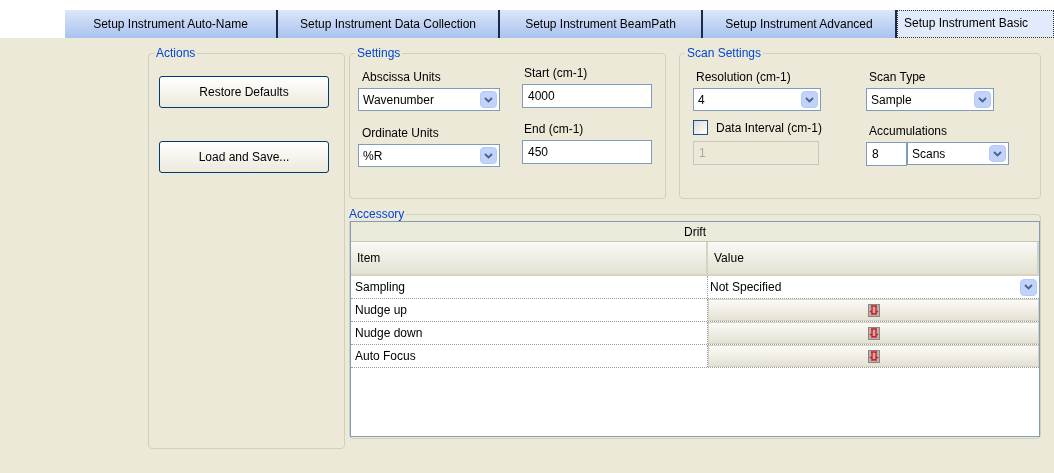  Describe the element at coordinates (743, 76) in the screenshot. I see `field-label: Resolution (cm-1)` at that location.